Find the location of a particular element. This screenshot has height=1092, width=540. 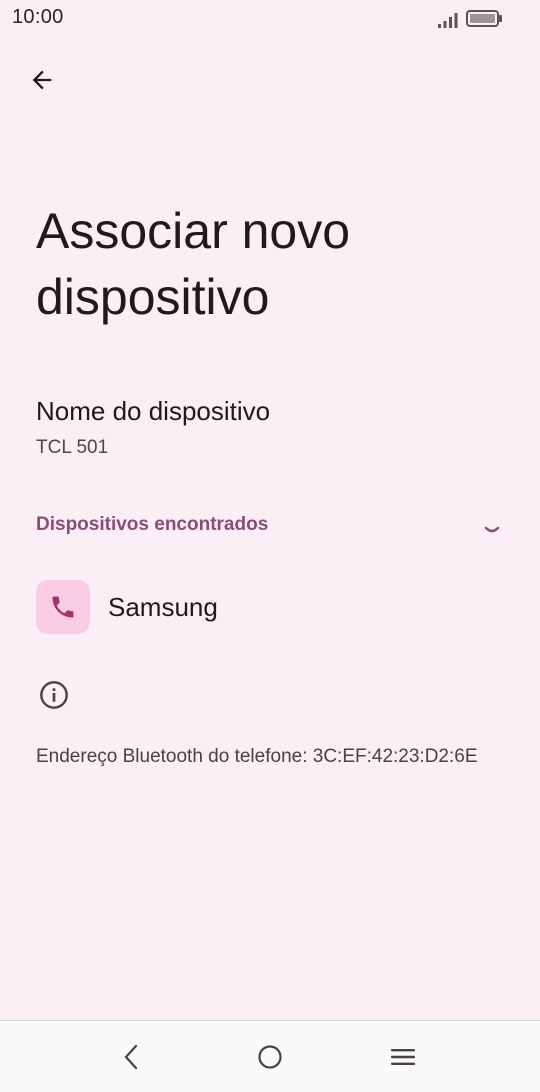

nav-menu-button is located at coordinates (403, 1057).